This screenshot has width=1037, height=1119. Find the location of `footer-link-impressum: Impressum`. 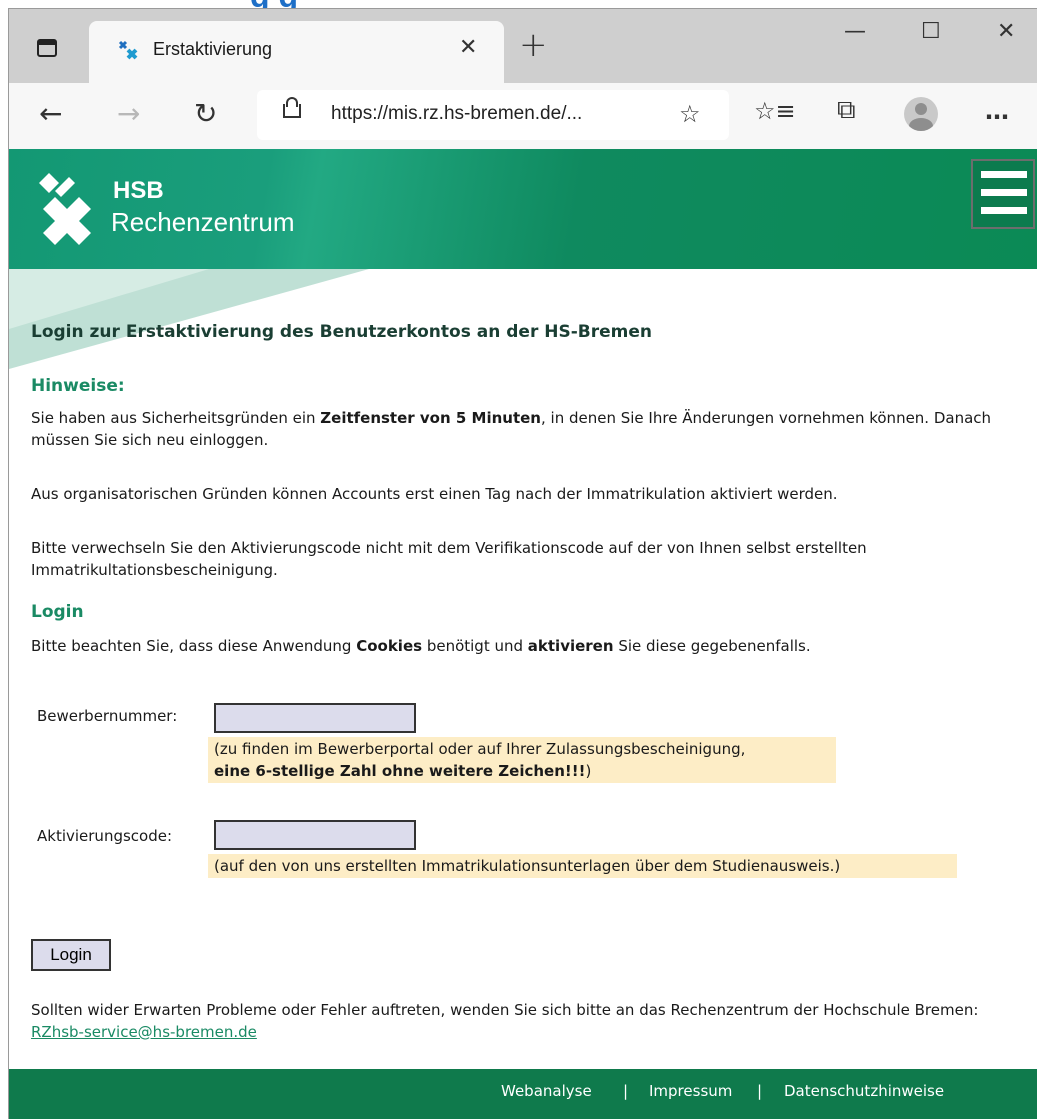

footer-link-impressum: Impressum is located at coordinates (690, 1091).